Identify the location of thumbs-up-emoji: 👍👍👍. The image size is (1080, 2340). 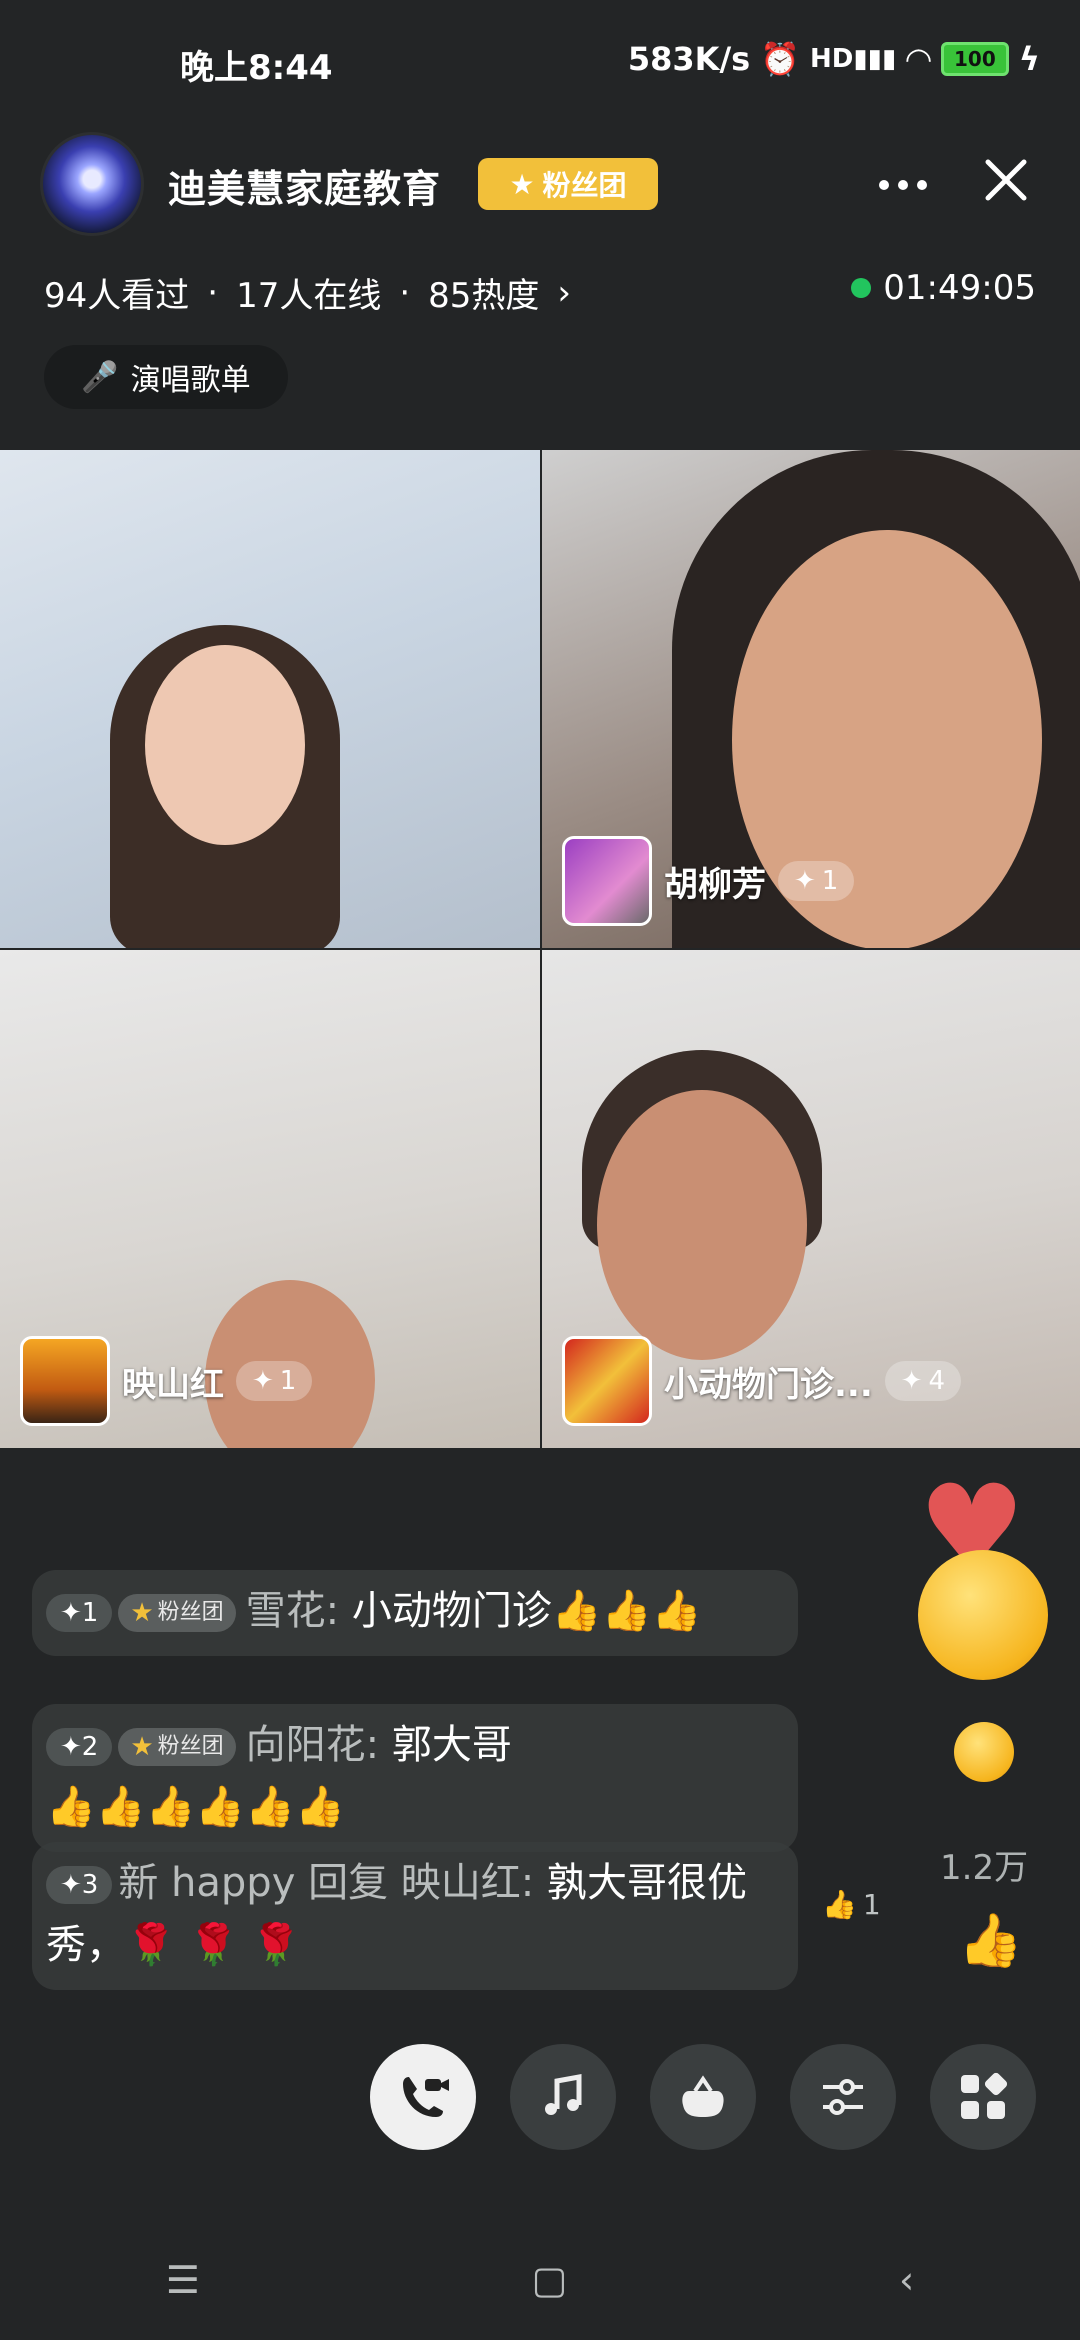
(626, 1611).